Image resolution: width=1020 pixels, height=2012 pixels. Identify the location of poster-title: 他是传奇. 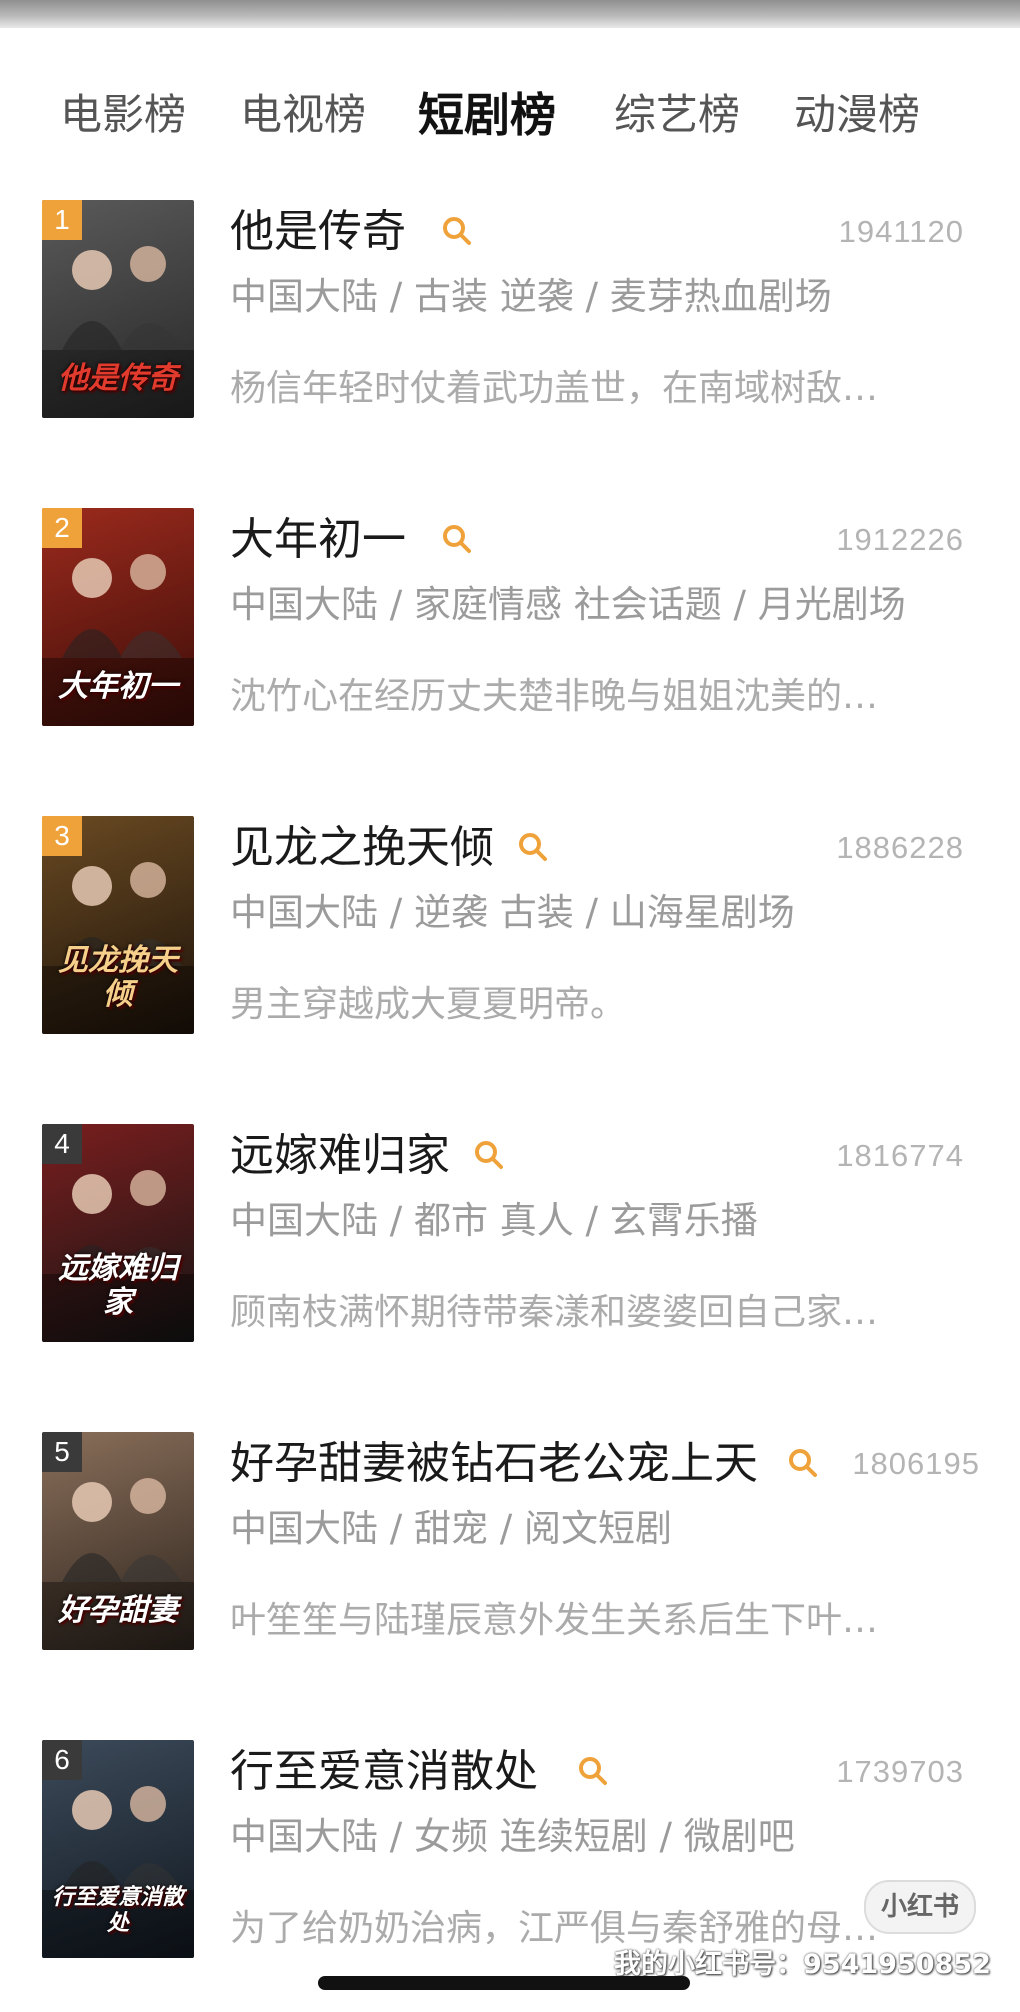
(118, 378).